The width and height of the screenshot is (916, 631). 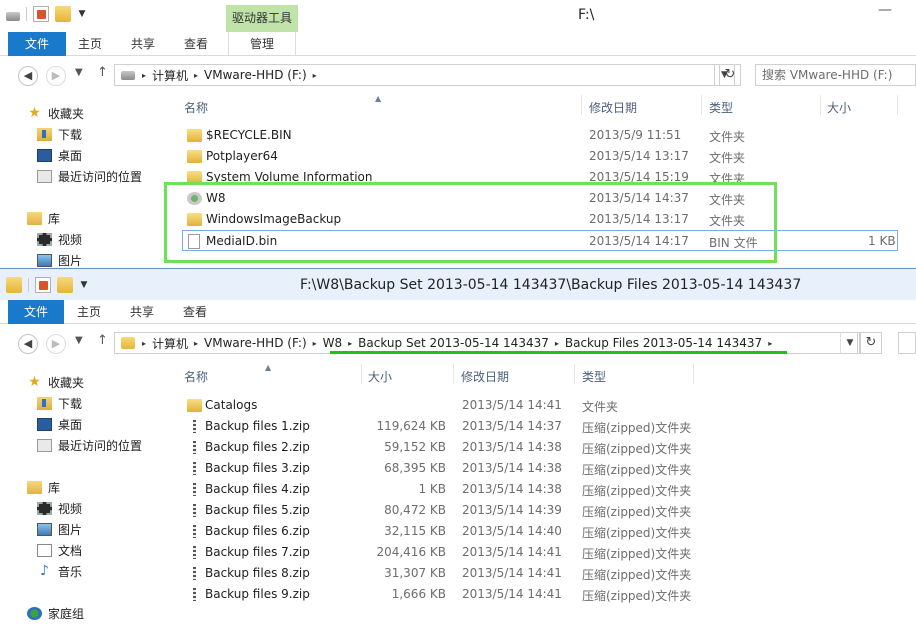 What do you see at coordinates (14, 285) in the screenshot?
I see `folder-icon` at bounding box center [14, 285].